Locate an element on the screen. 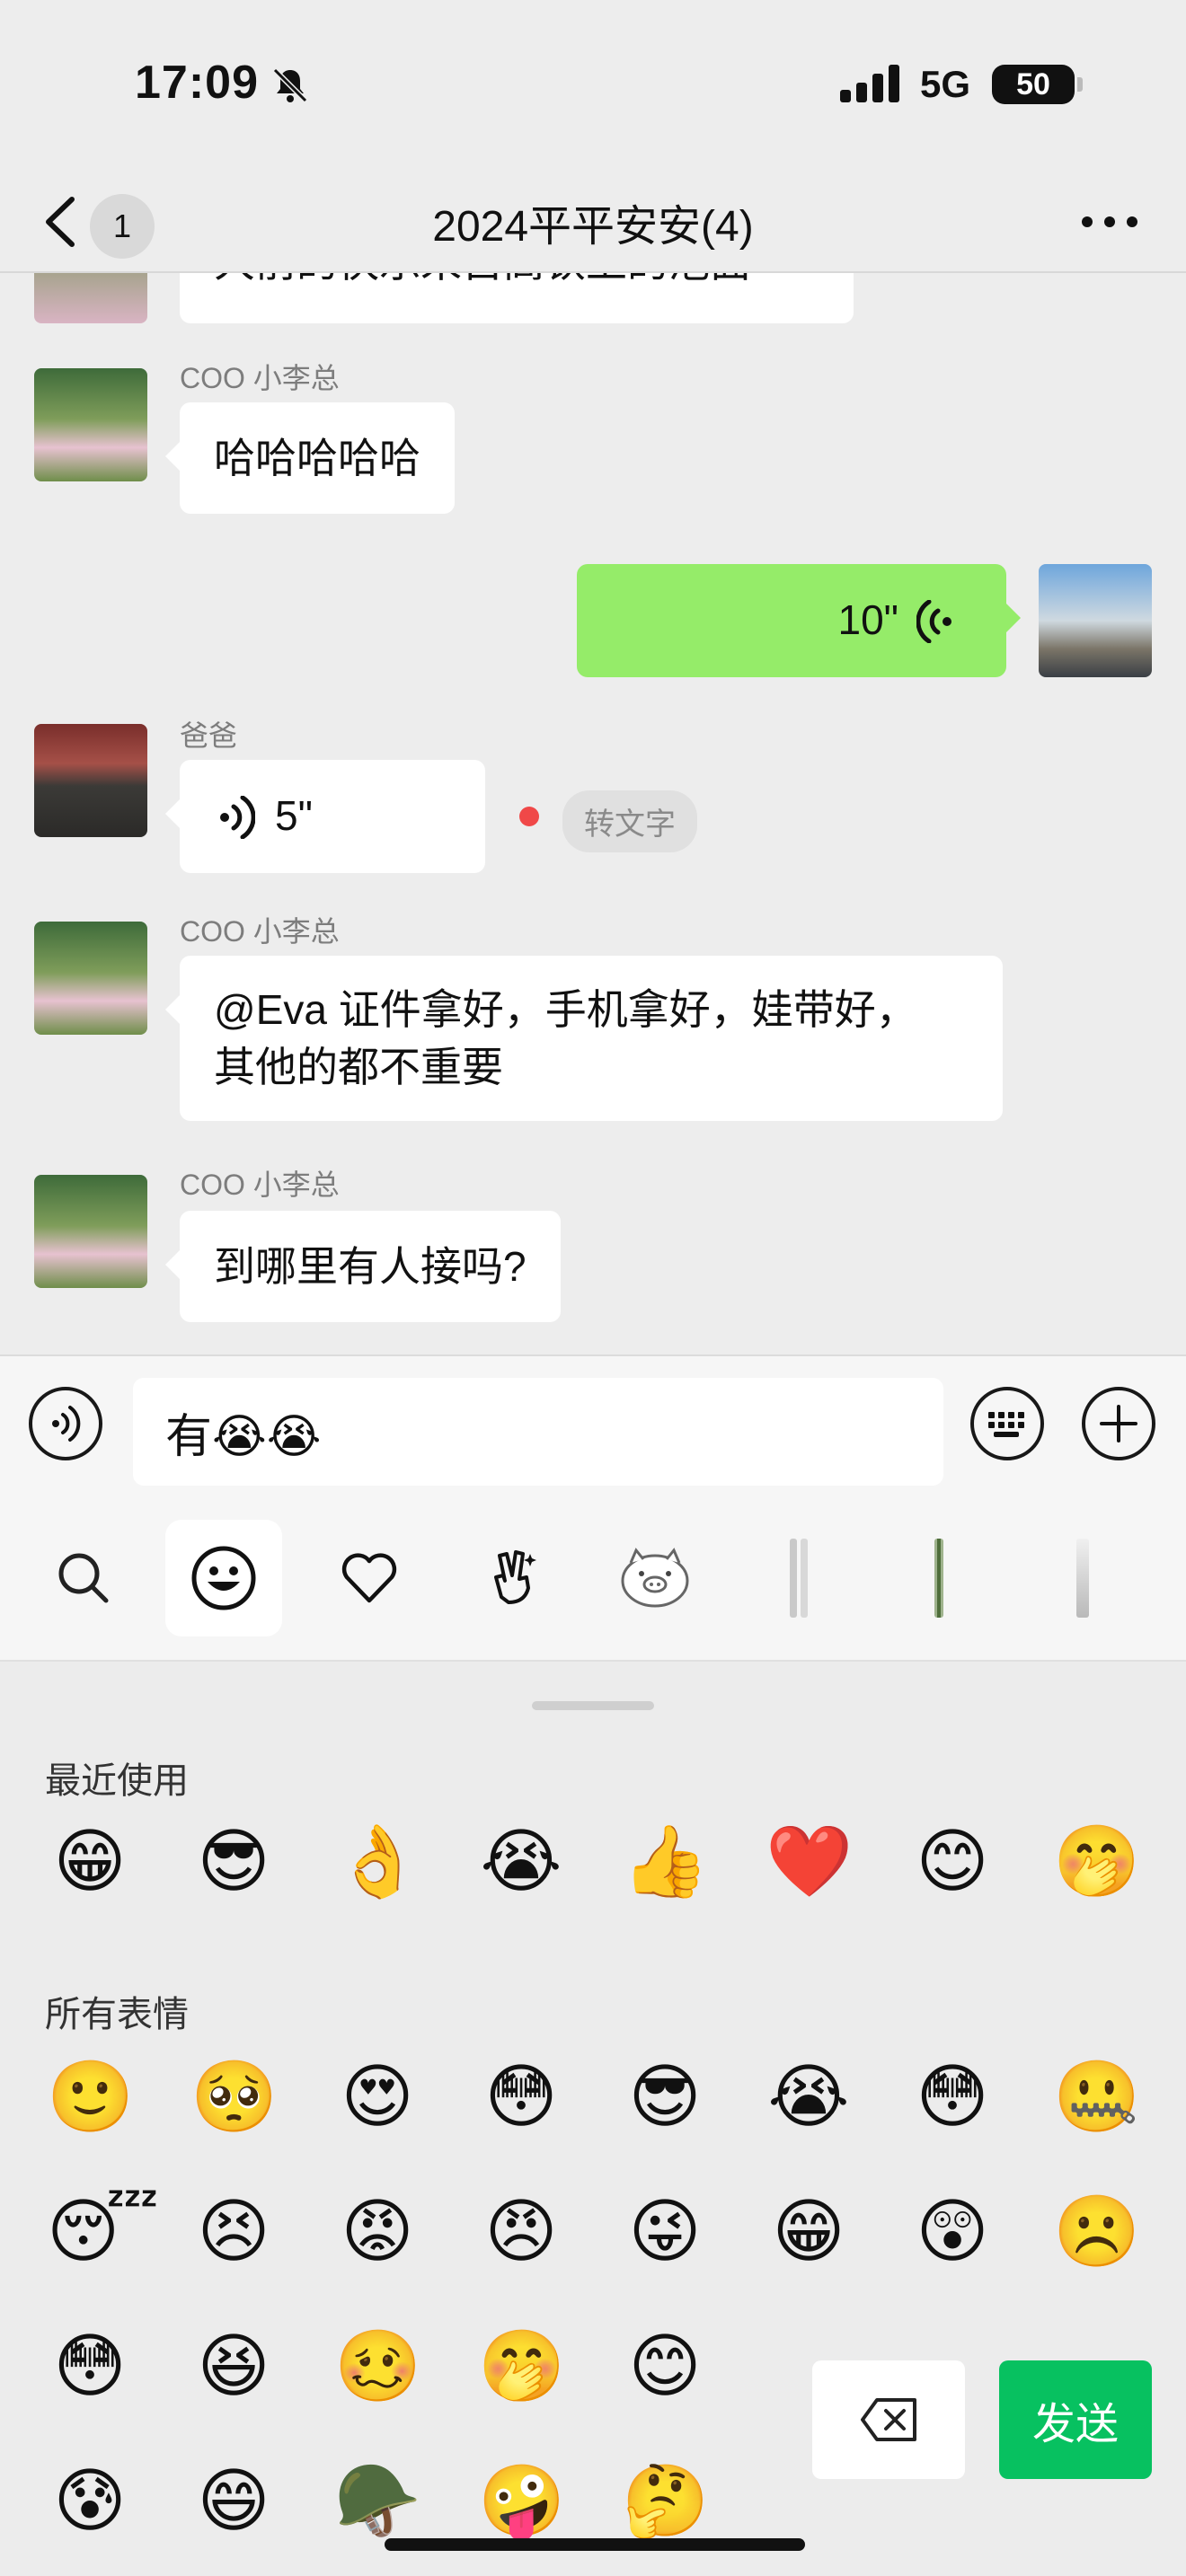 This screenshot has width=1186, height=2576. panel-grab-handle is located at coordinates (593, 1705).